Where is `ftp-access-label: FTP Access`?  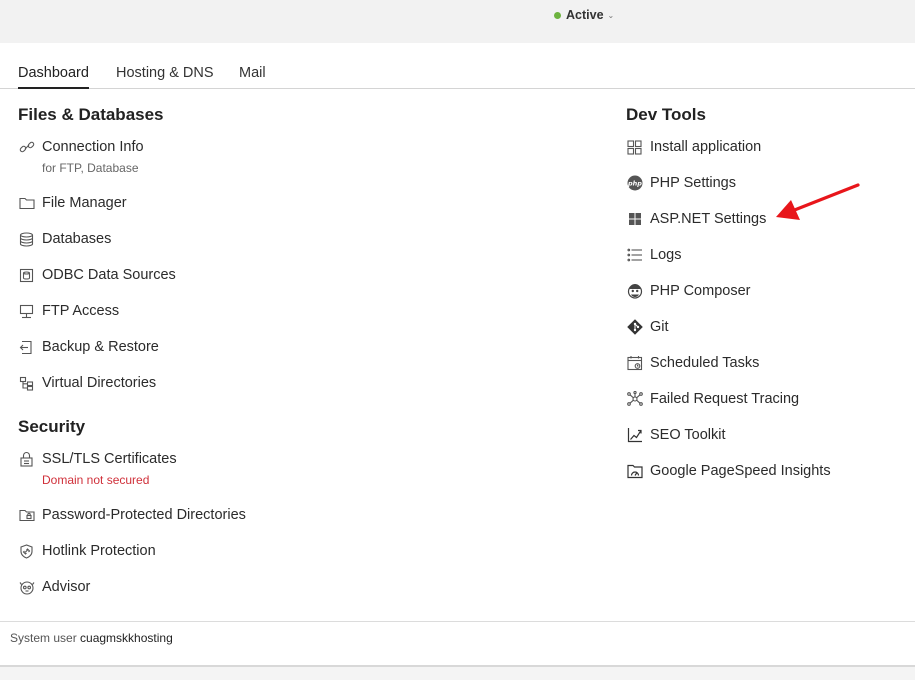 ftp-access-label: FTP Access is located at coordinates (81, 311).